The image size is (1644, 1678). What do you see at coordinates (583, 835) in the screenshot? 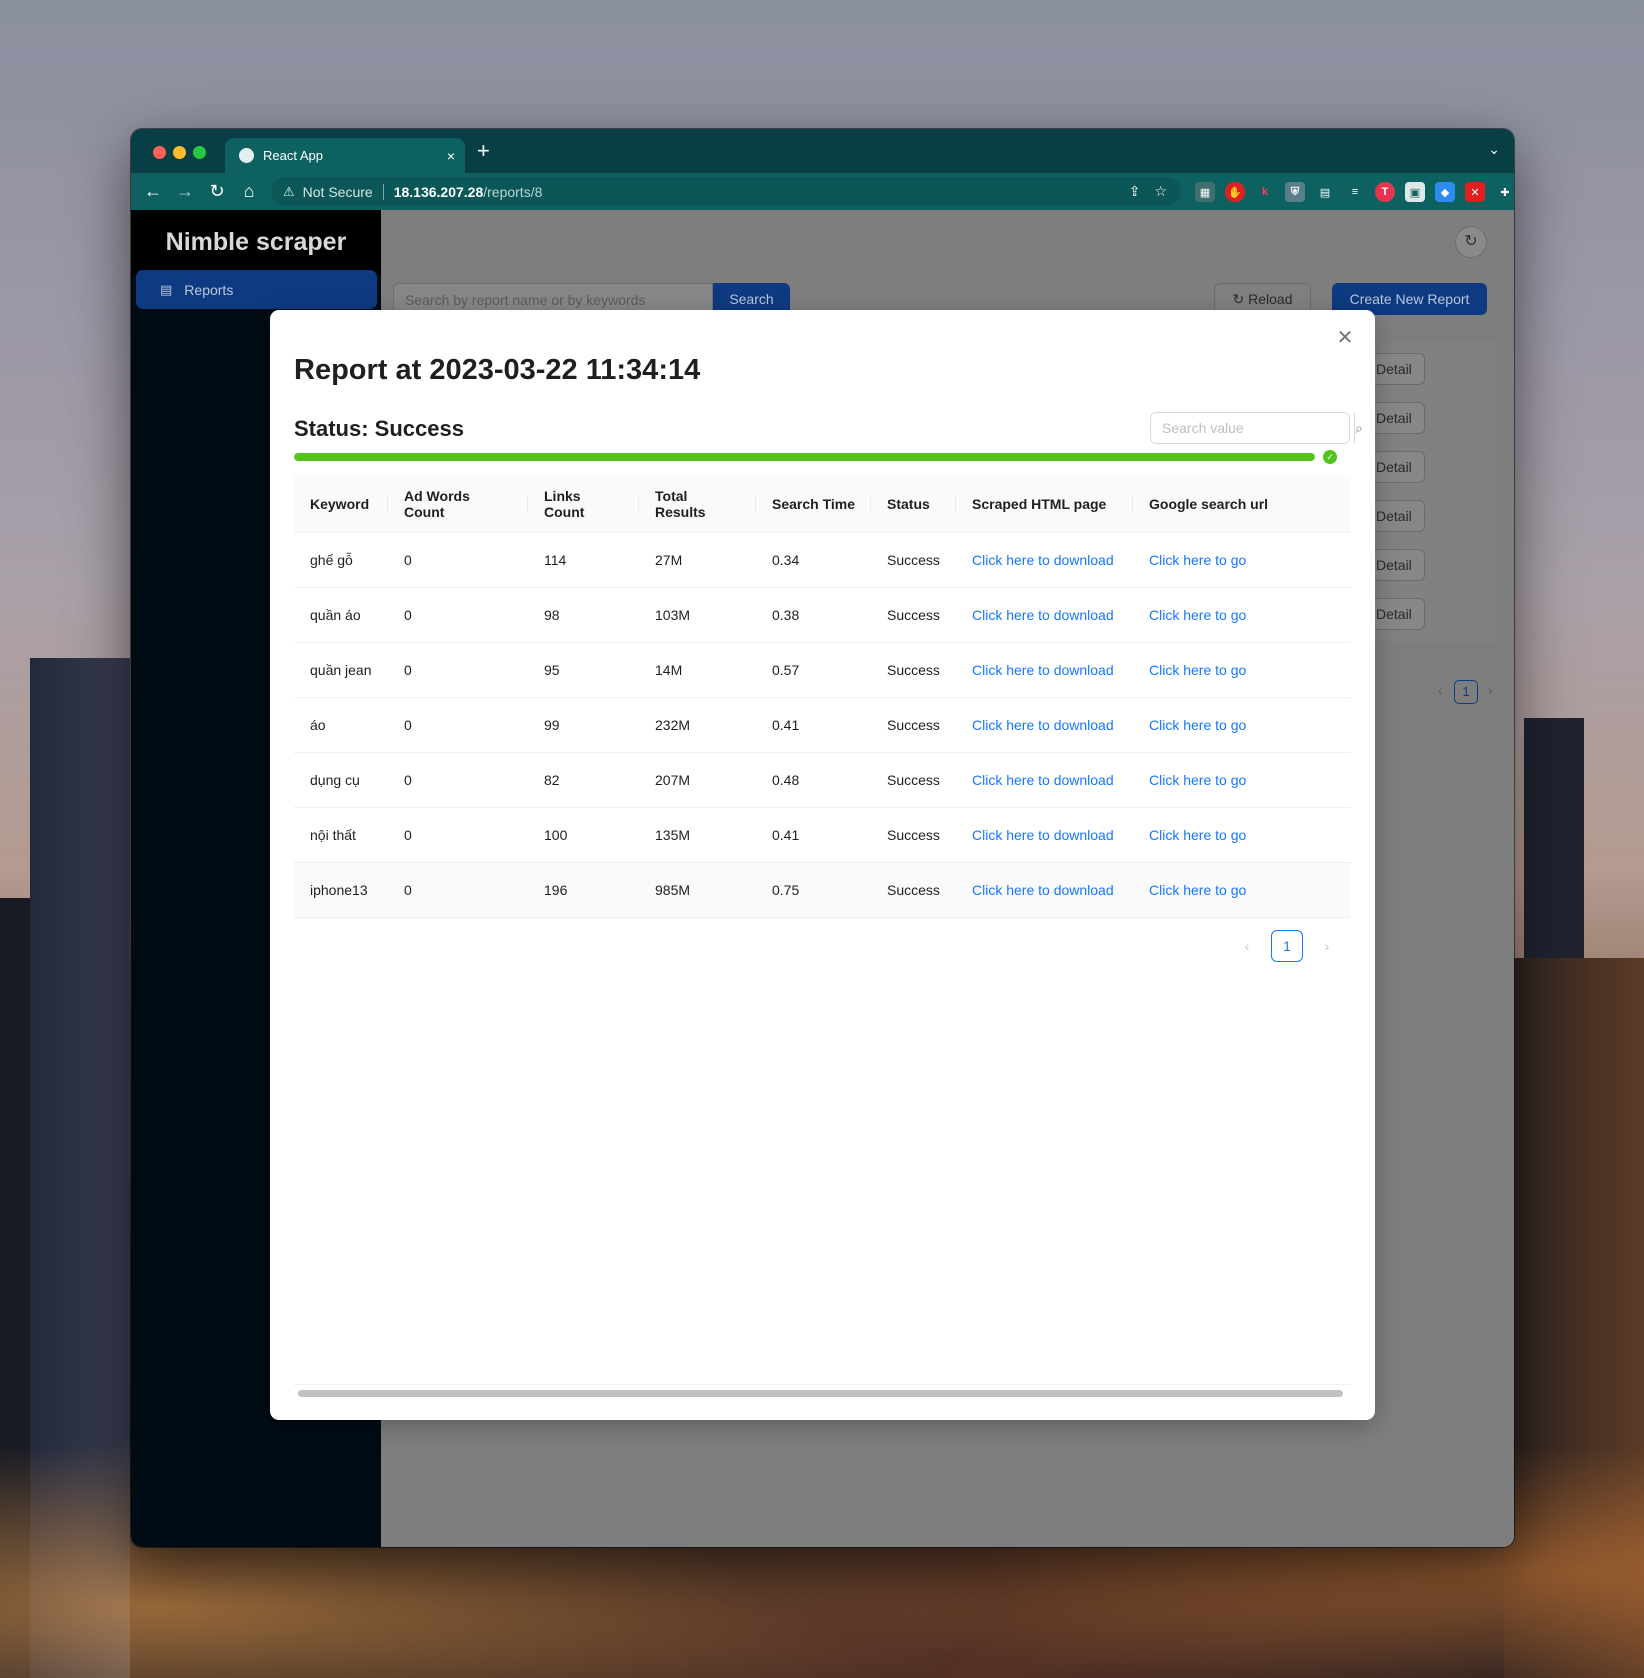
I see `links-count-cell: 100` at bounding box center [583, 835].